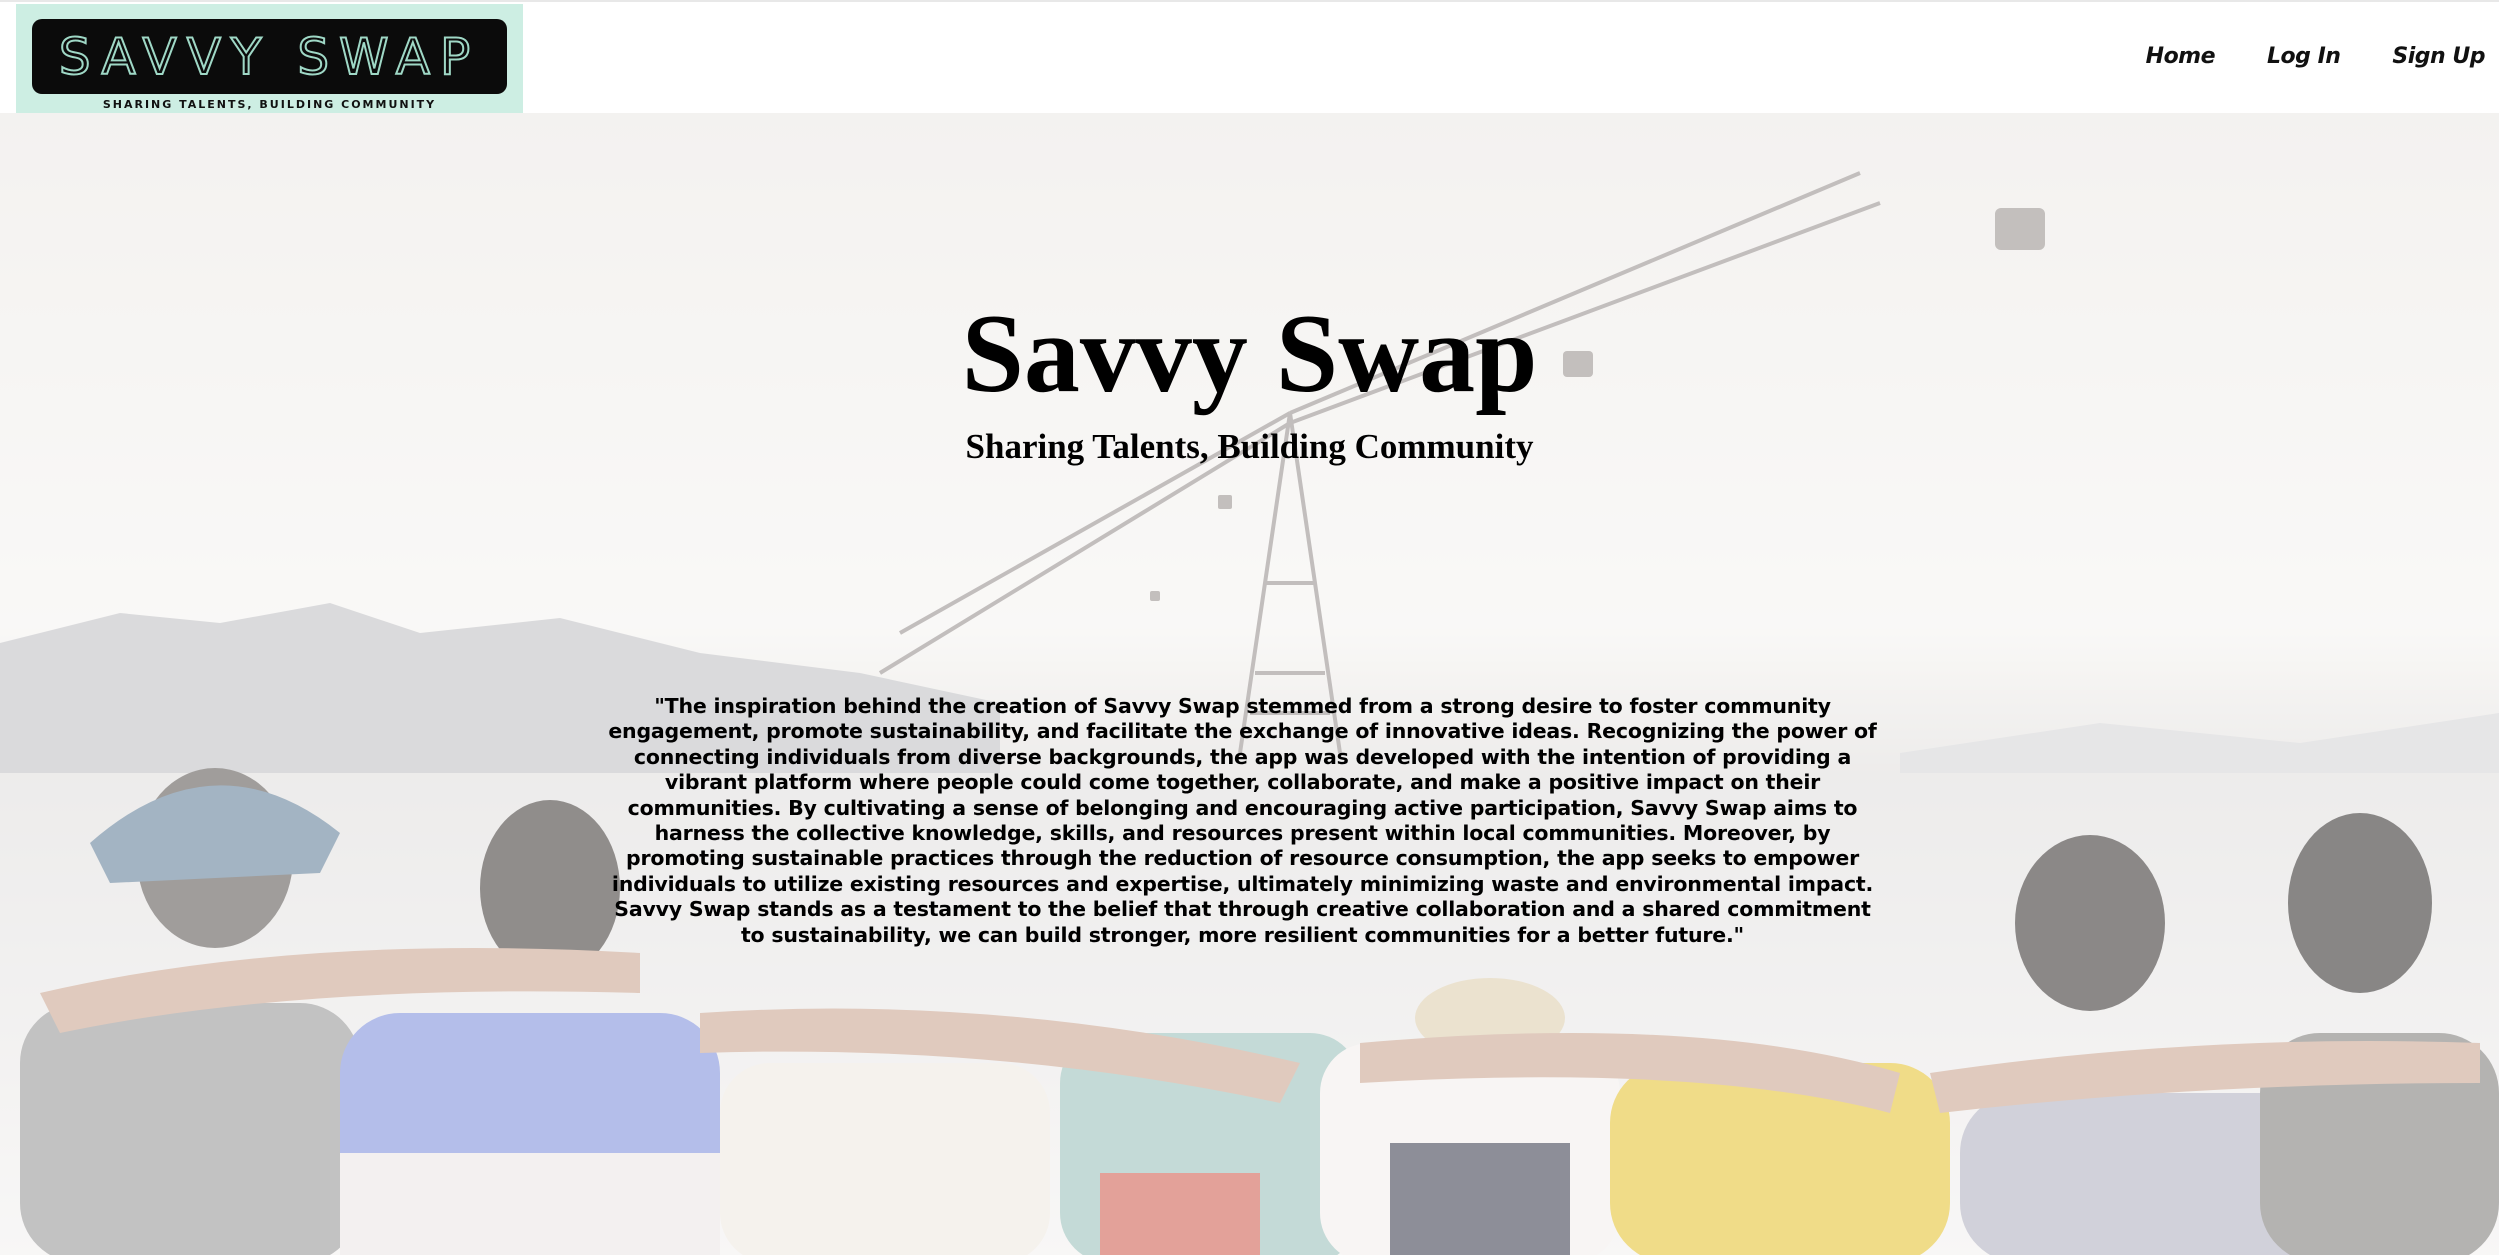 The height and width of the screenshot is (1255, 2499). Describe the element at coordinates (2304, 56) in the screenshot. I see `nav-link-log-in: Log In` at that location.